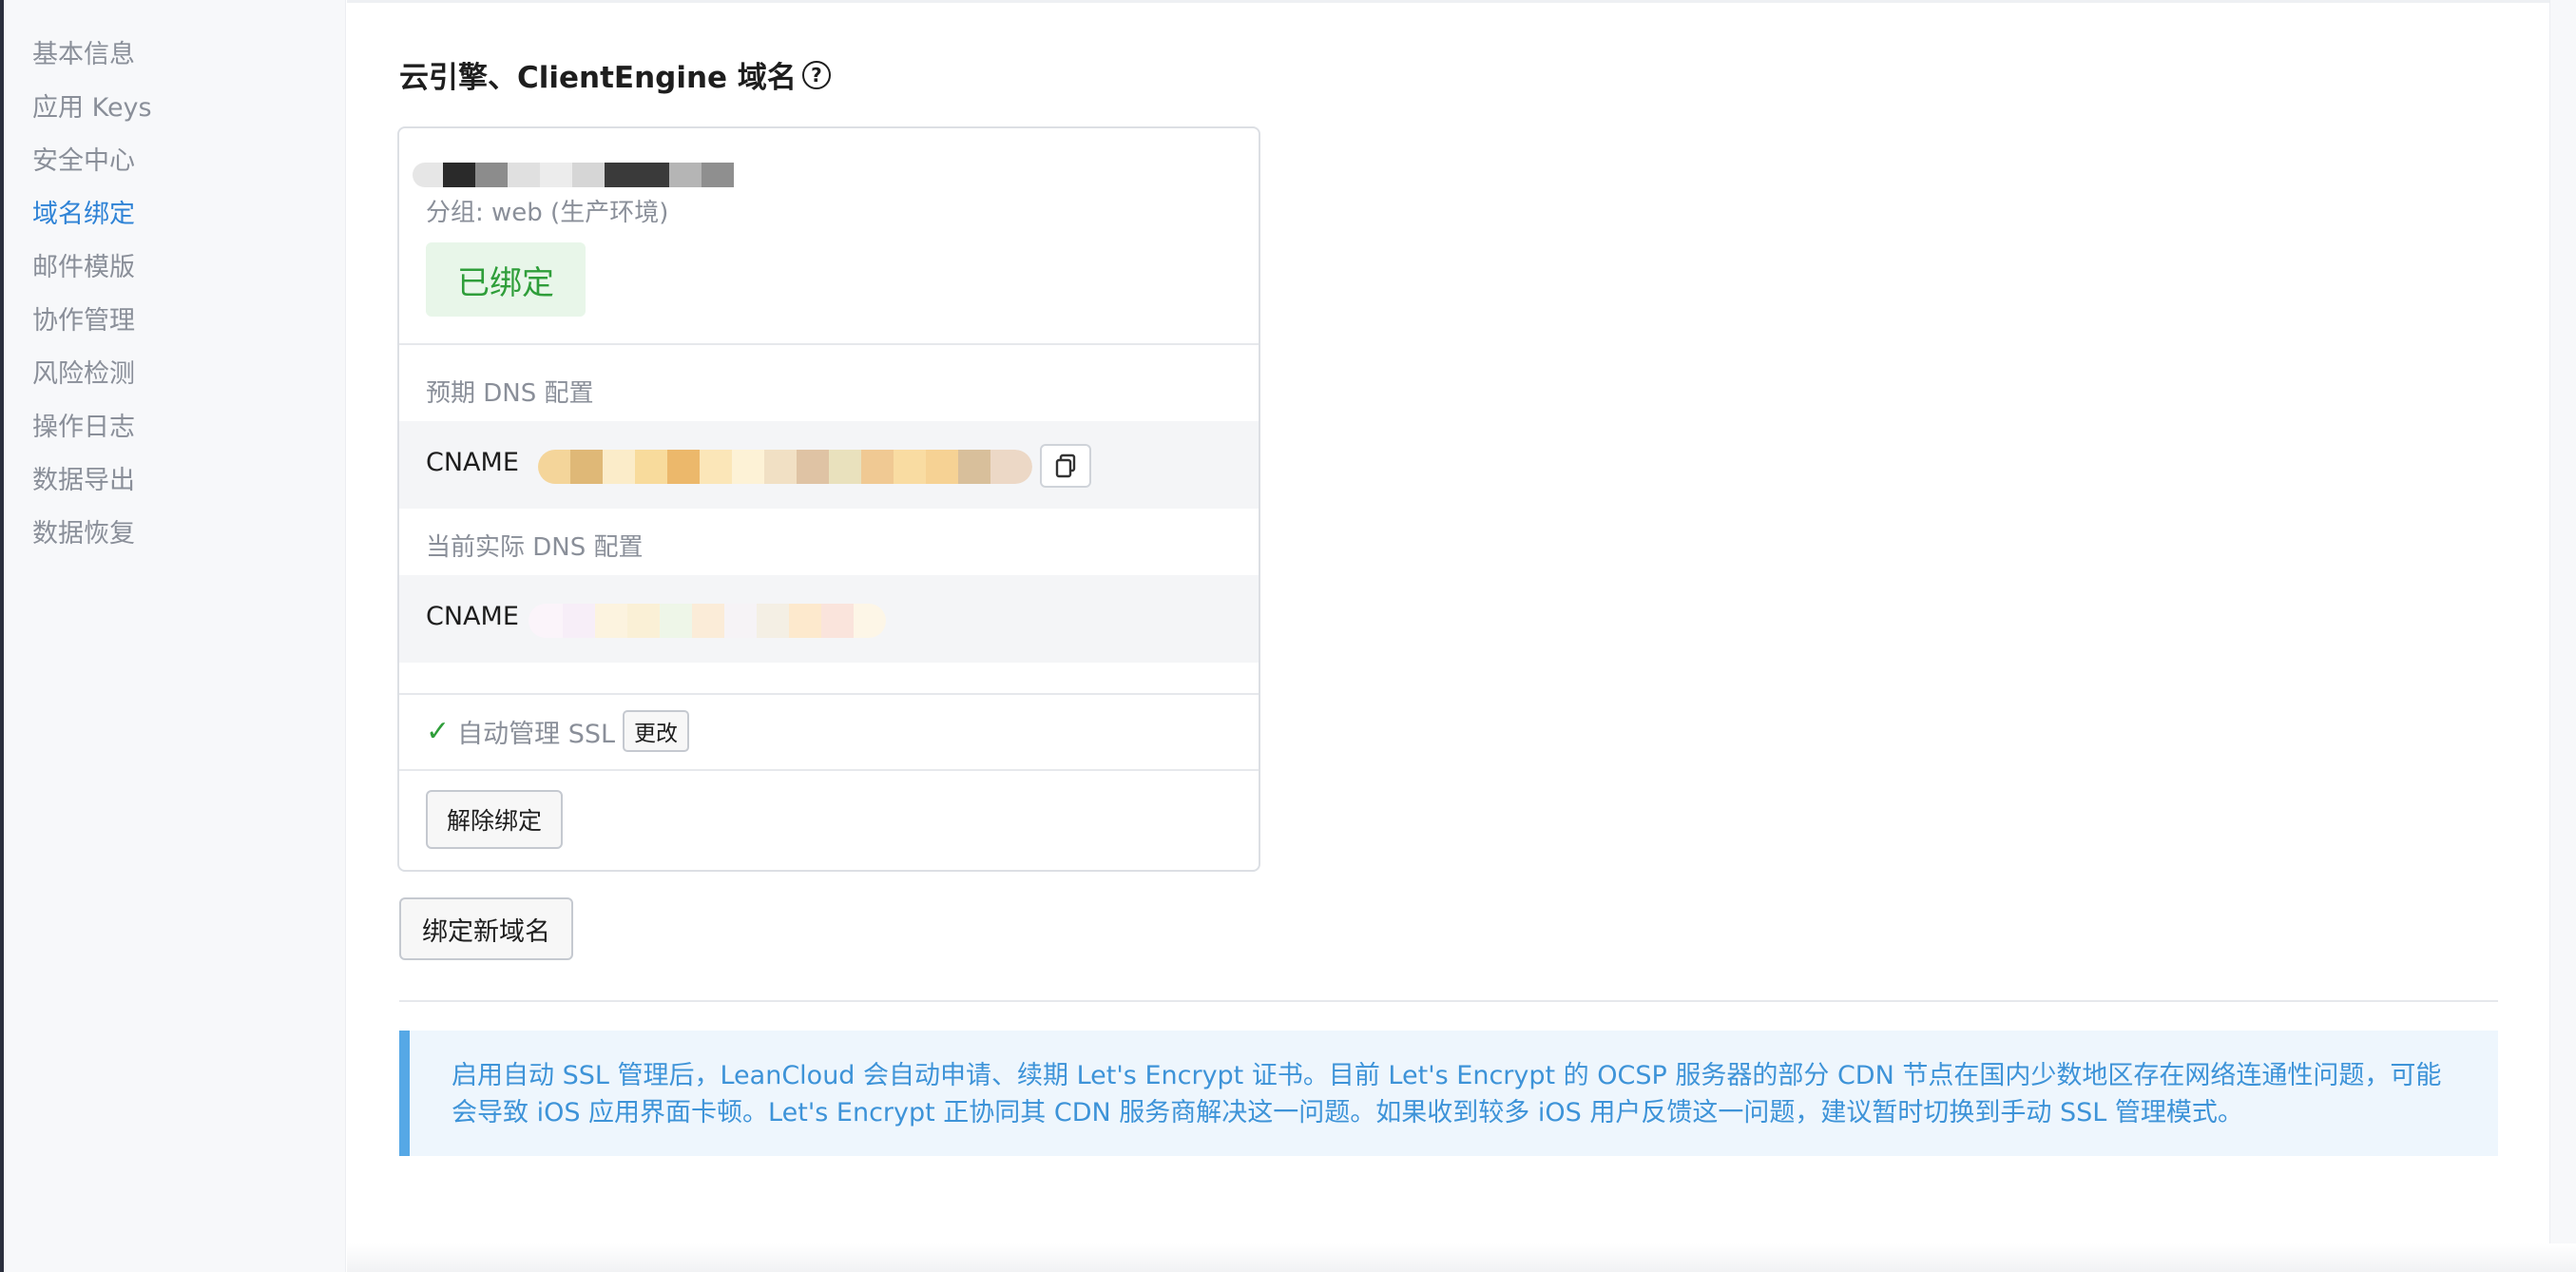  What do you see at coordinates (92, 108) in the screenshot?
I see `sidebar-item-app-keys: 应用 Keys` at bounding box center [92, 108].